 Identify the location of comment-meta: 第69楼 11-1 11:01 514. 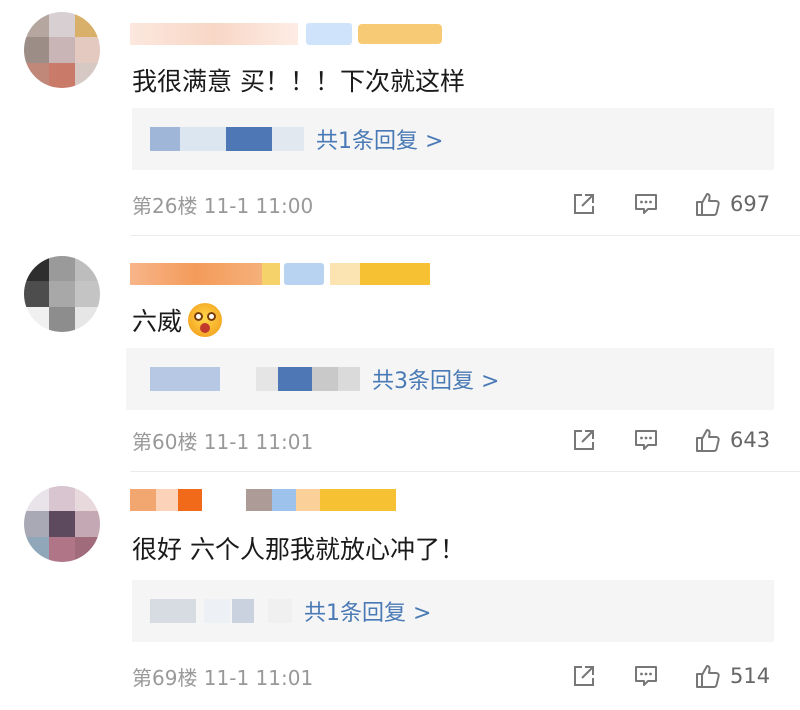
(453, 676).